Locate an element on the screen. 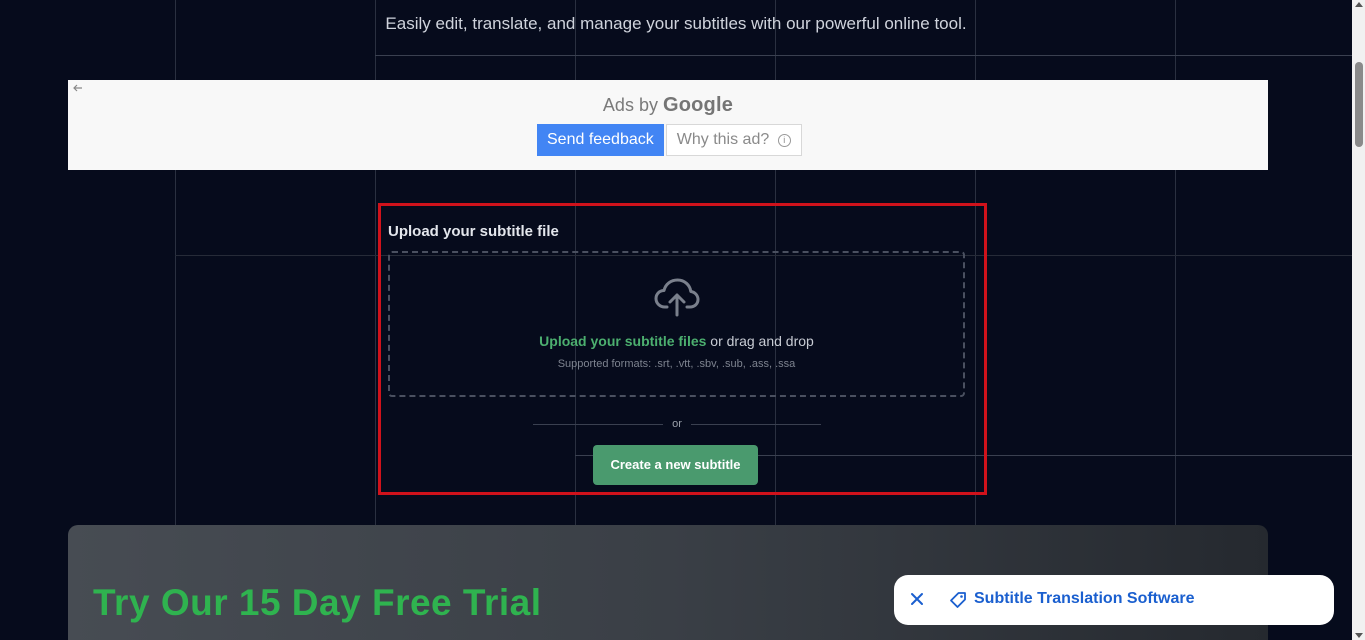  upload-title: Upload your subtitle file is located at coordinates (473, 231).